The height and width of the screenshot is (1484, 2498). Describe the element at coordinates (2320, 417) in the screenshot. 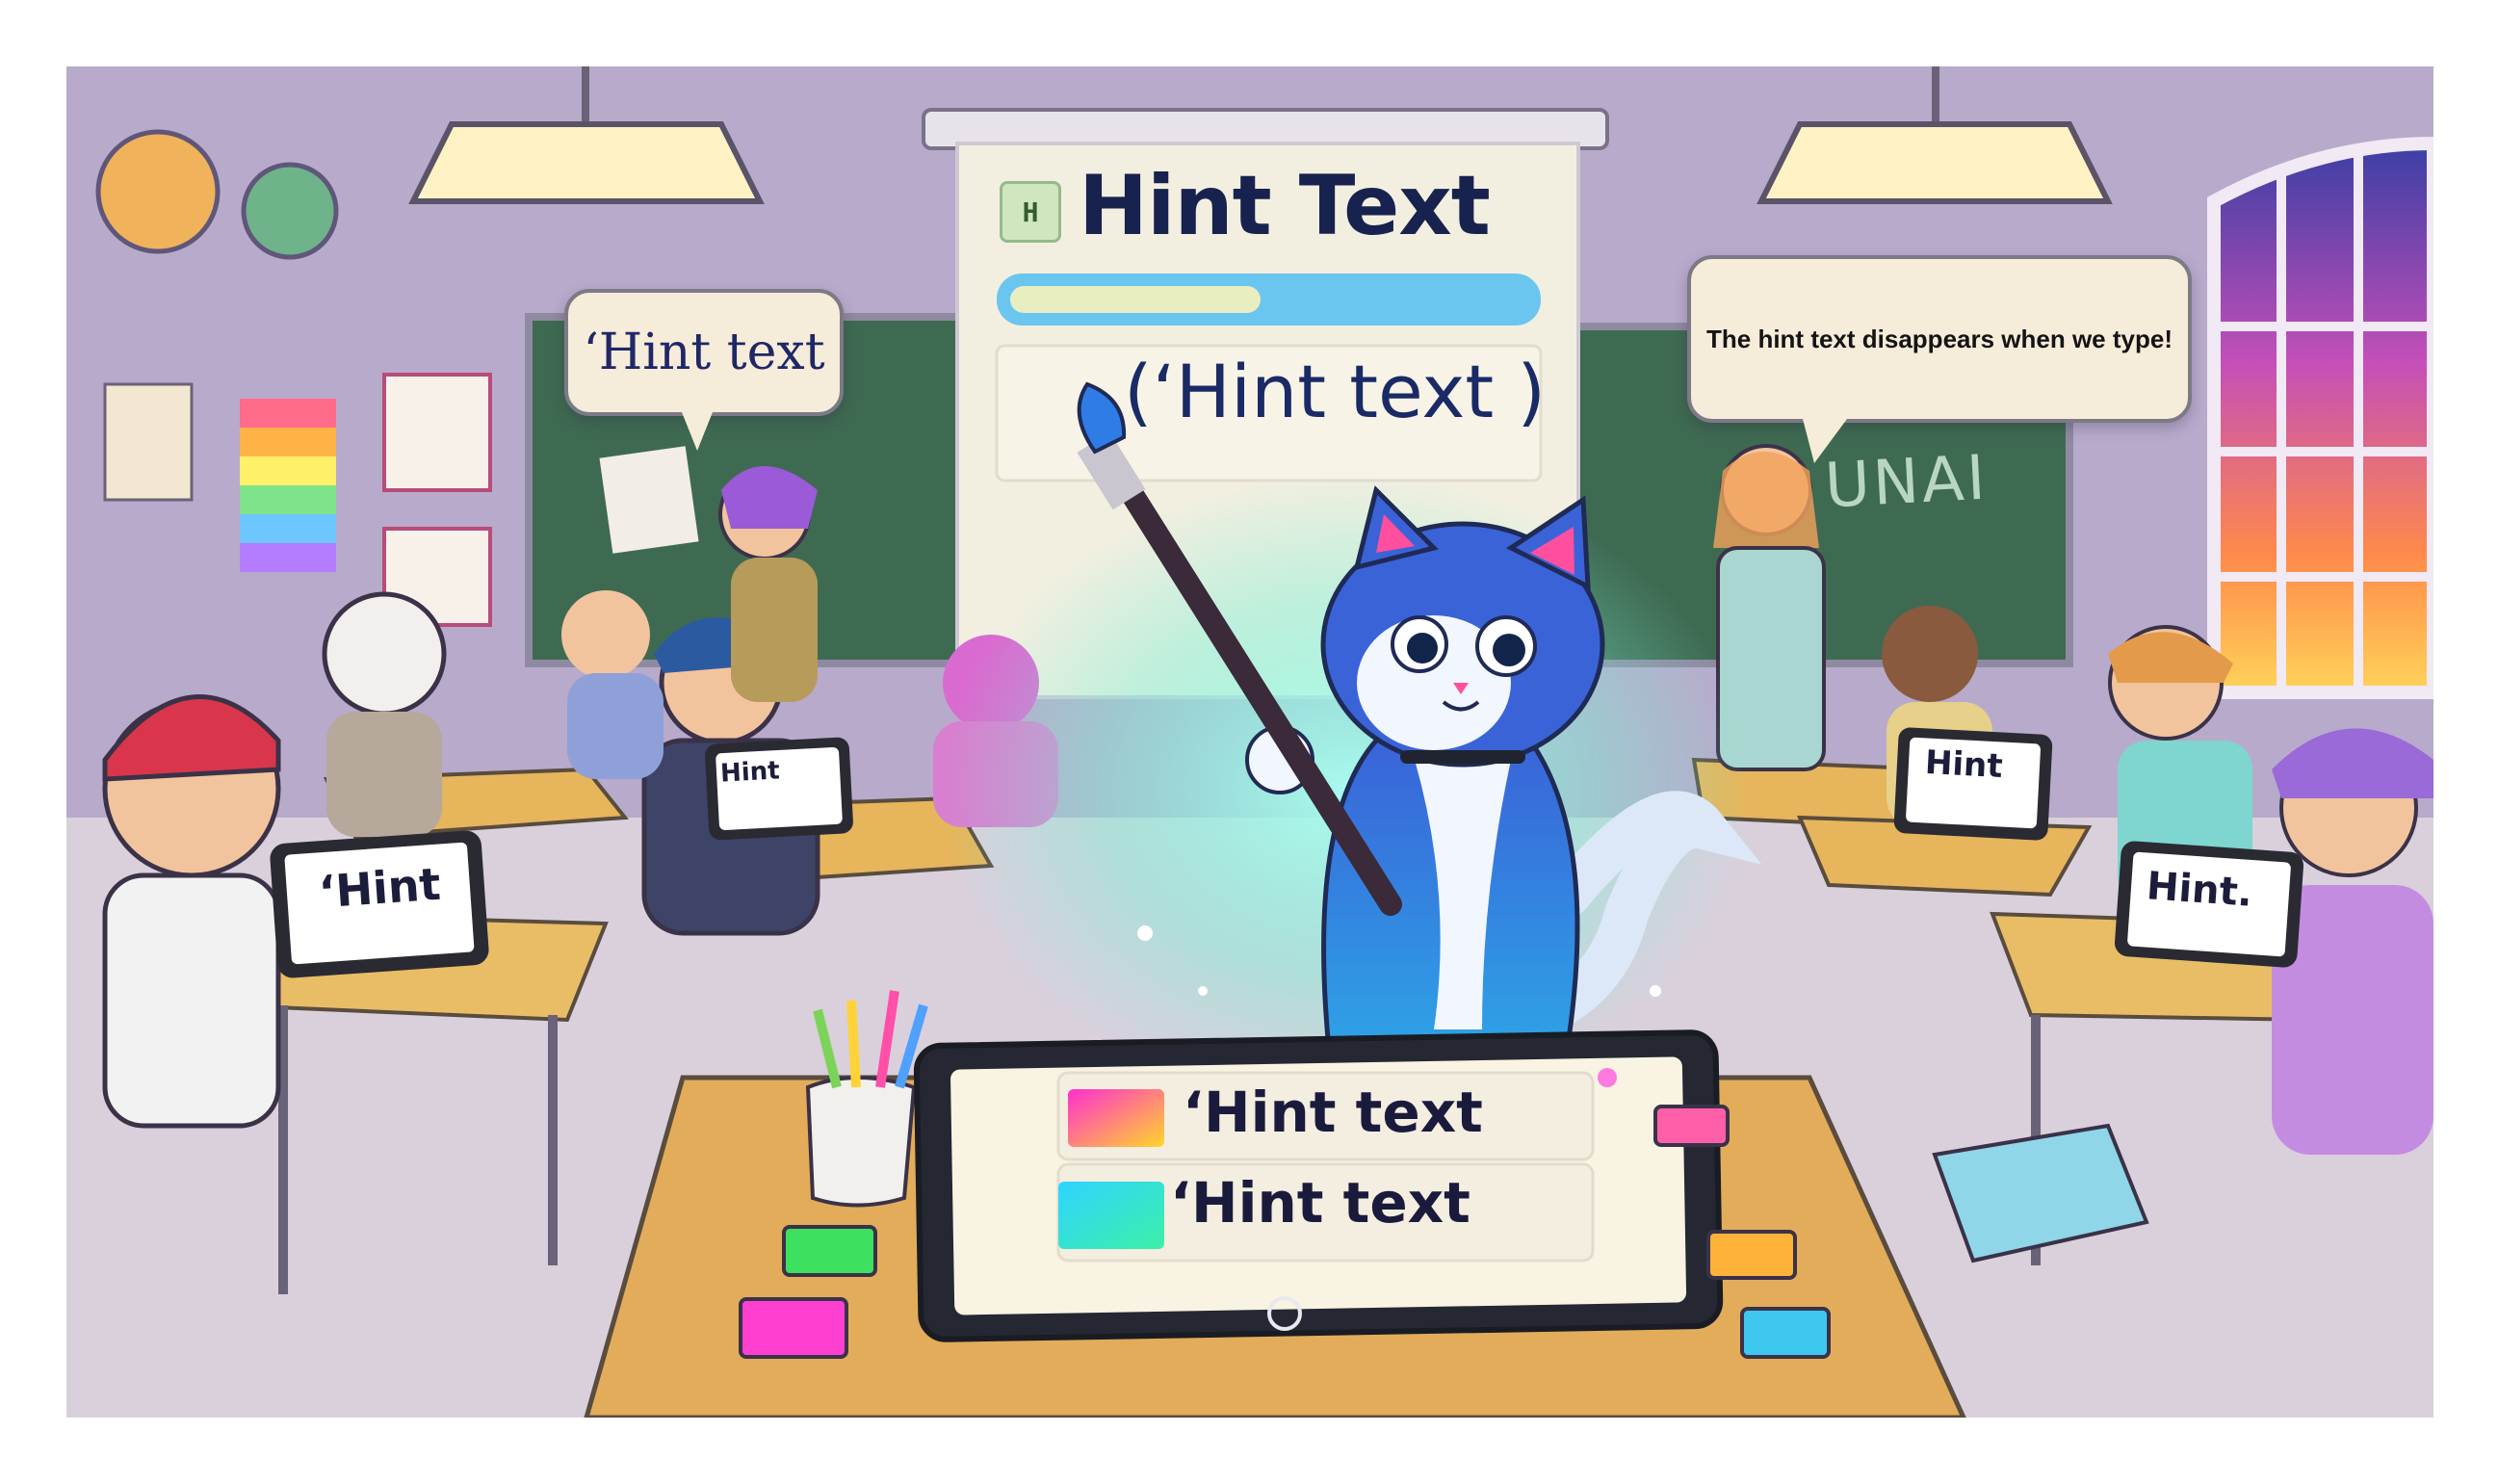

I see `classroom-window` at that location.